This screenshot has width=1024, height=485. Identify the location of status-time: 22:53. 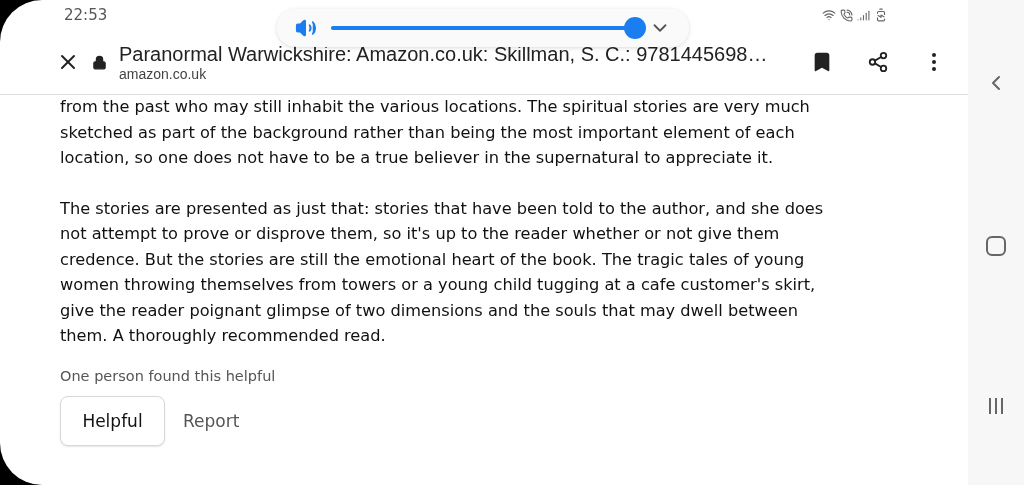
(86, 15).